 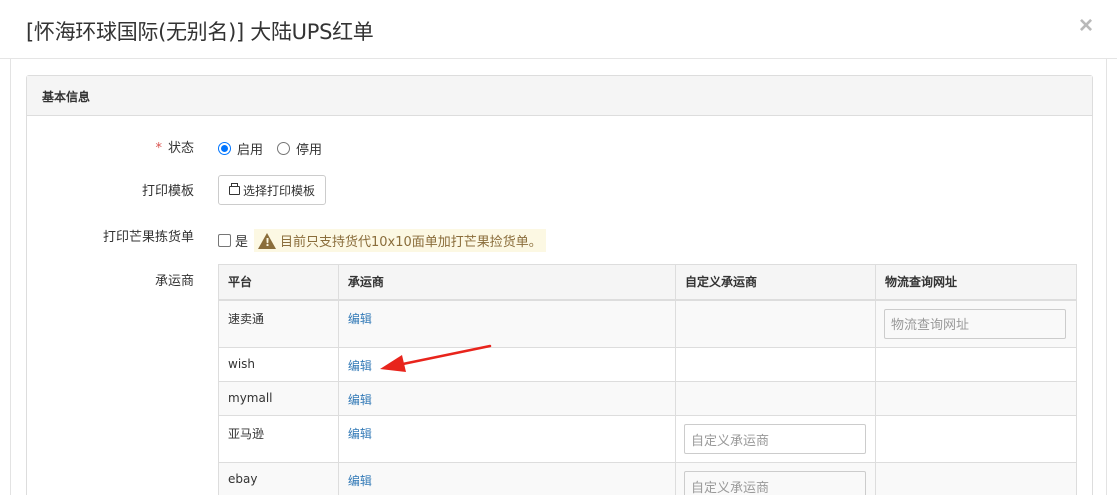 I want to click on table-row: mymall 编辑, so click(x=647, y=398).